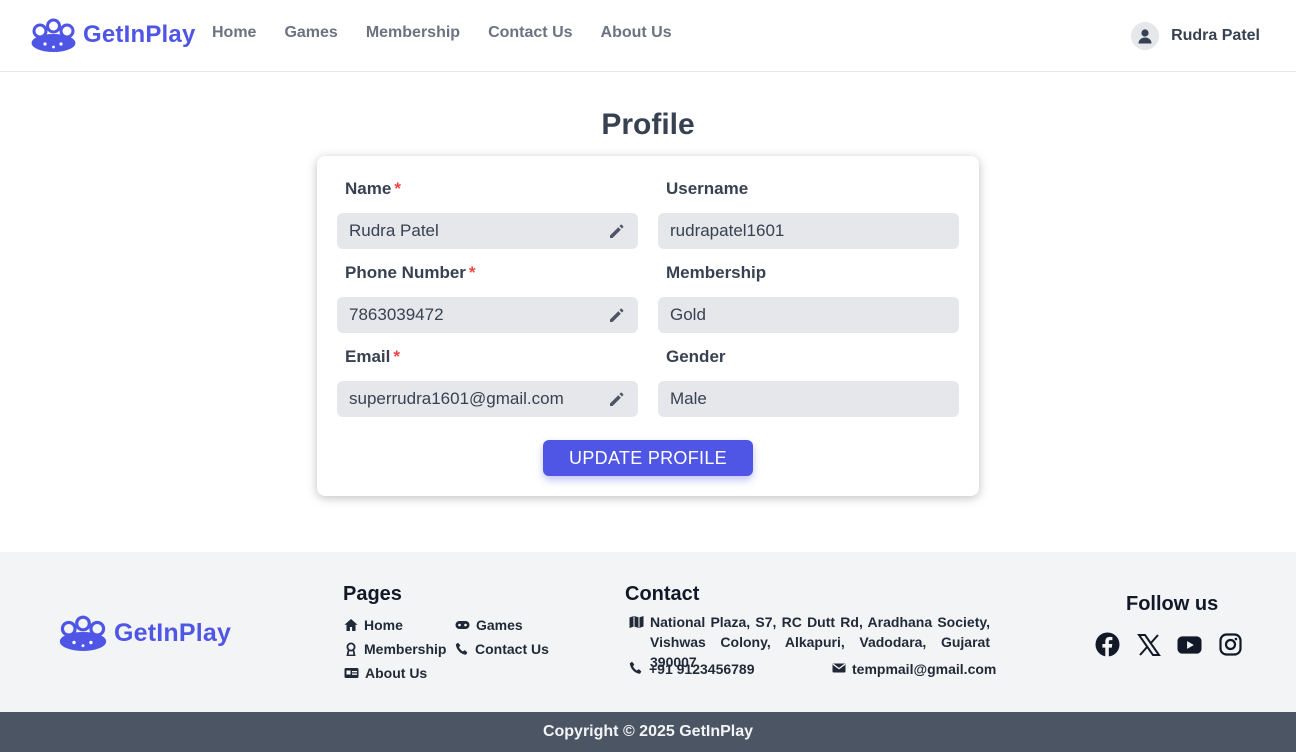 The image size is (1296, 752). Describe the element at coordinates (469, 399) in the screenshot. I see `email-input` at that location.